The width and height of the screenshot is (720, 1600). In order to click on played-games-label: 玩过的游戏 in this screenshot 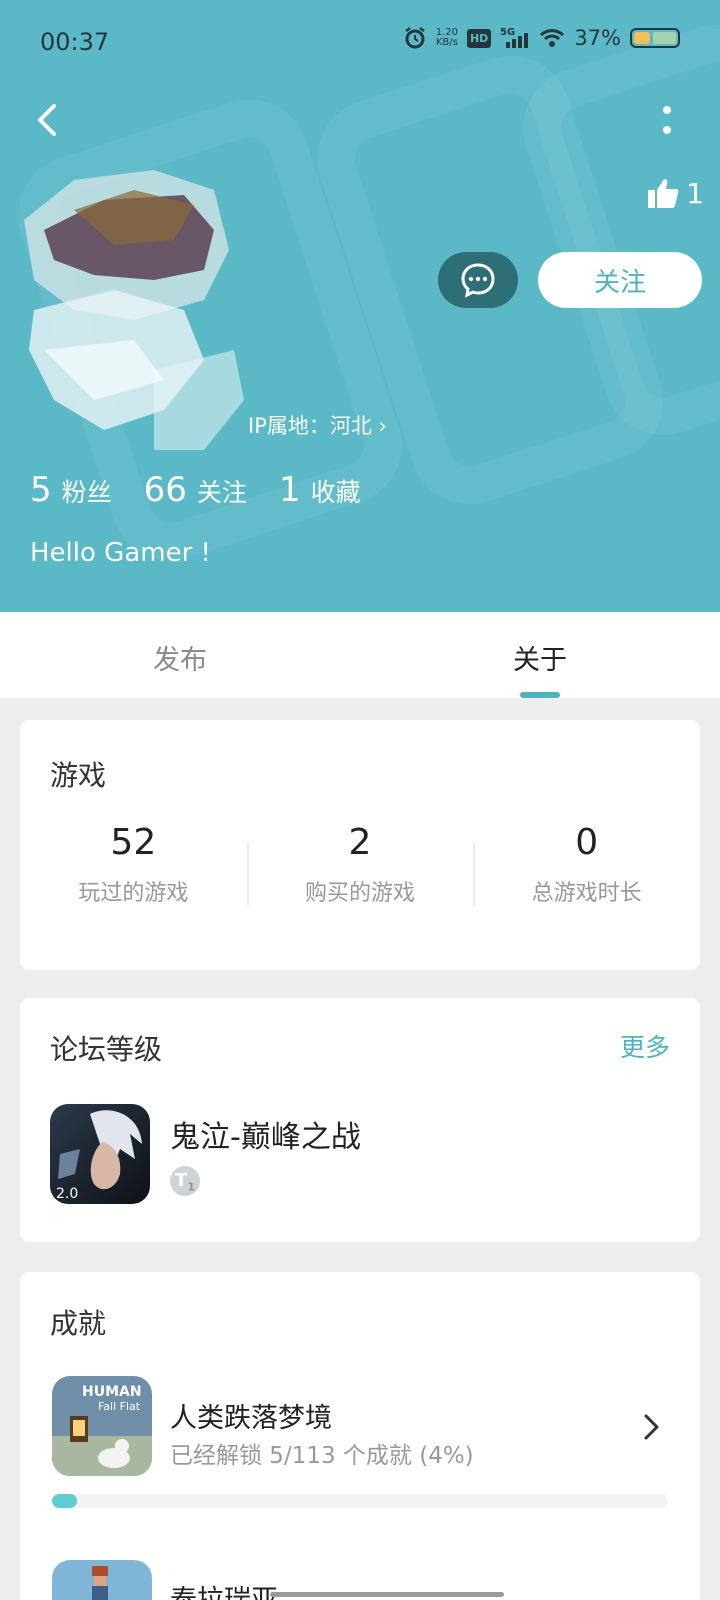, I will do `click(133, 893)`.